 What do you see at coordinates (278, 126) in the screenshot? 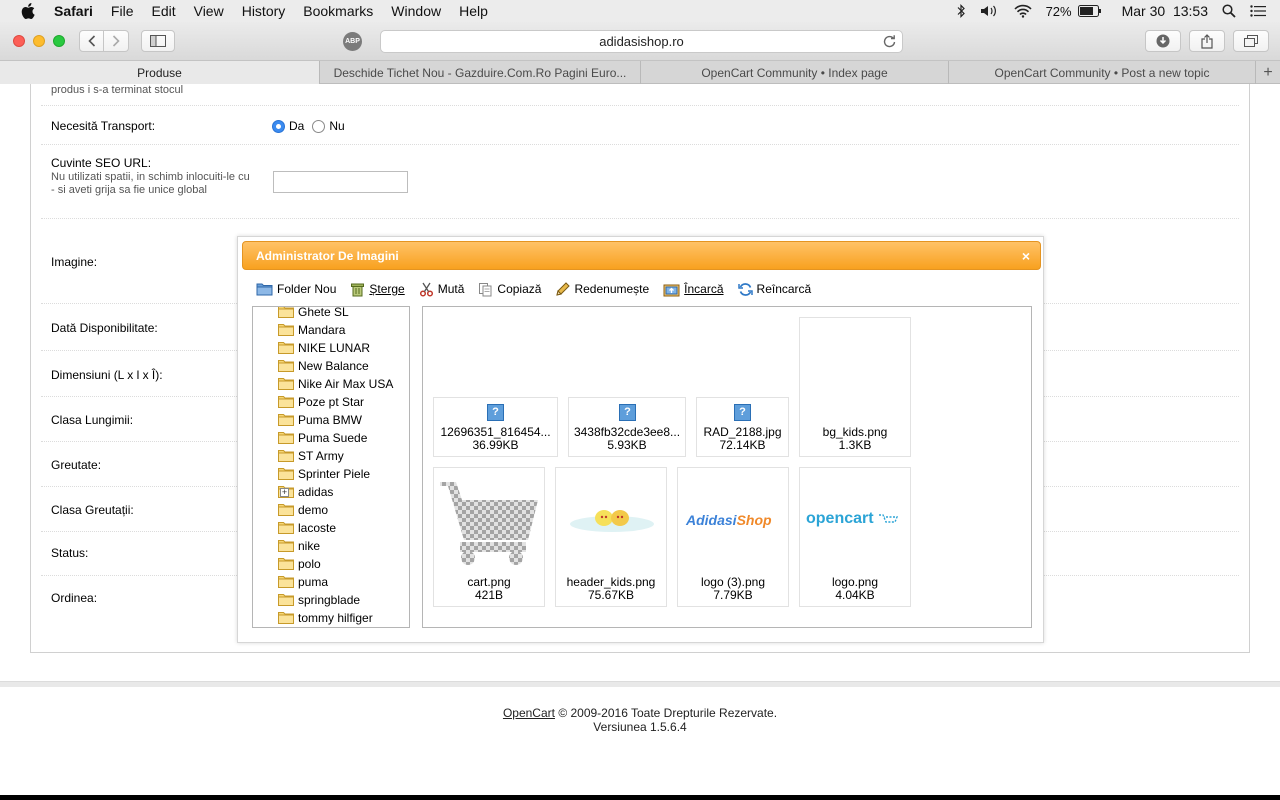
I see `shipping-yes-radio` at bounding box center [278, 126].